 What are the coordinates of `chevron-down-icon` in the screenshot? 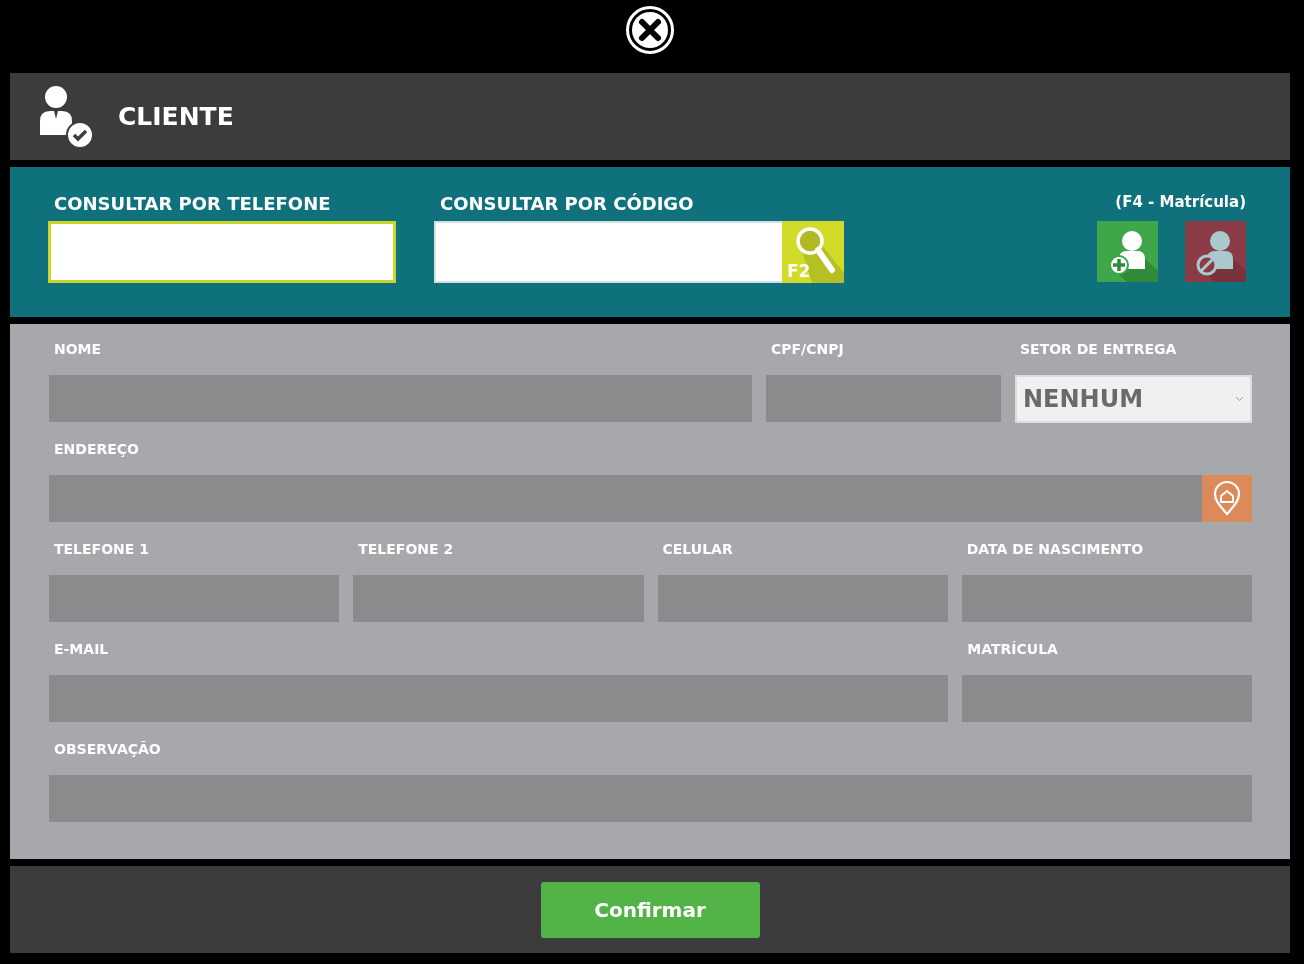 It's located at (1239, 399).